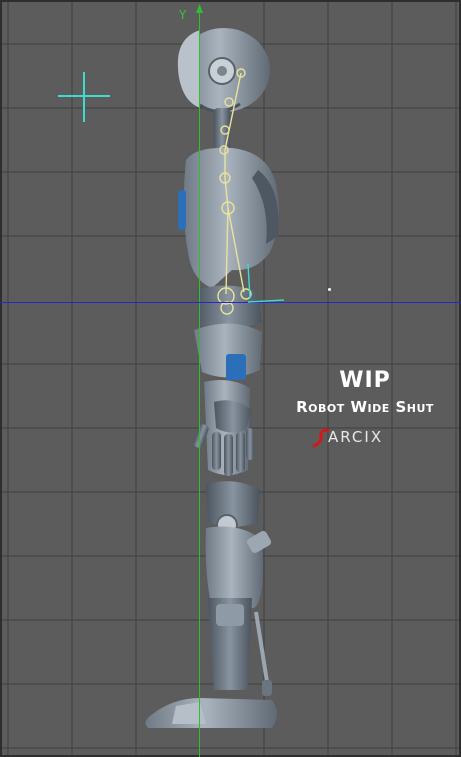  What do you see at coordinates (199, 8) in the screenshot?
I see `y-axis-arrow` at bounding box center [199, 8].